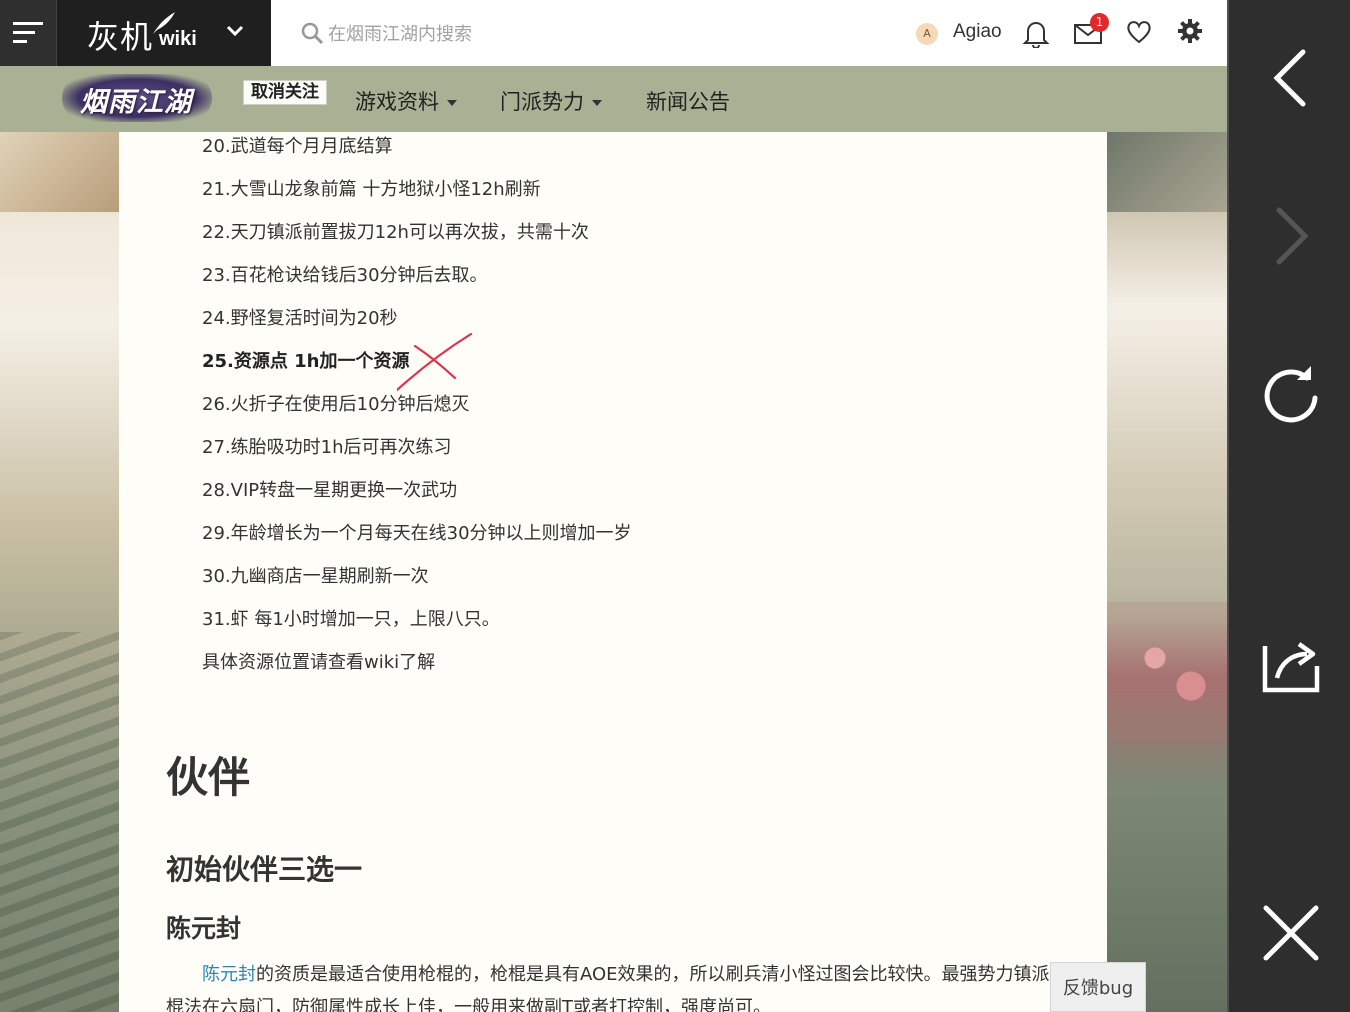 This screenshot has width=1350, height=1012. I want to click on handwritten-cross-annotation, so click(435, 362).